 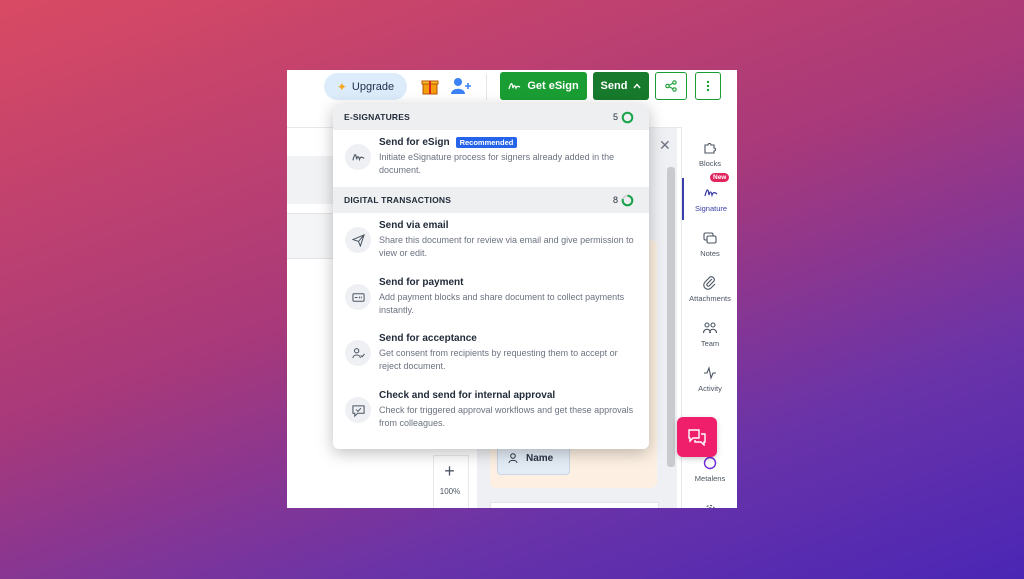 I want to click on sidebar-item-activity: Activity, so click(x=709, y=379).